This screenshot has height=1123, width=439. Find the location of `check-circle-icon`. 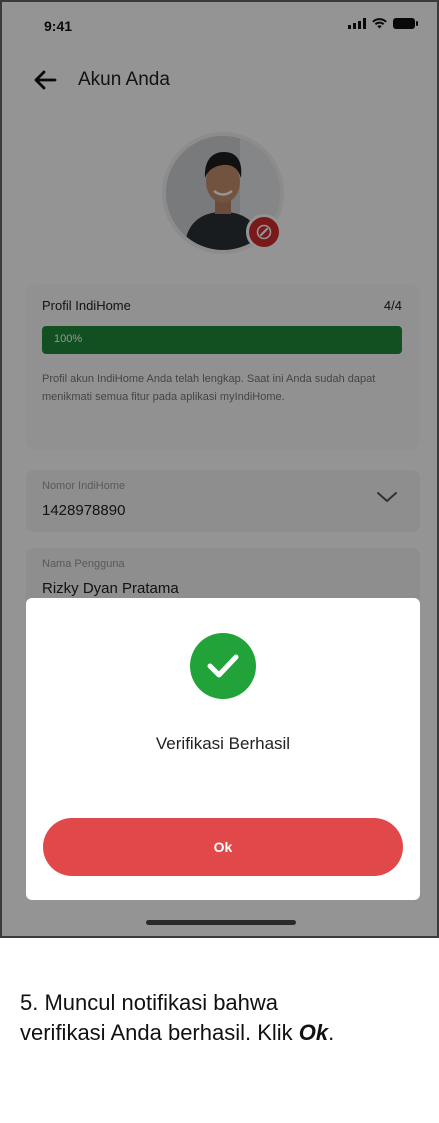

check-circle-icon is located at coordinates (223, 666).